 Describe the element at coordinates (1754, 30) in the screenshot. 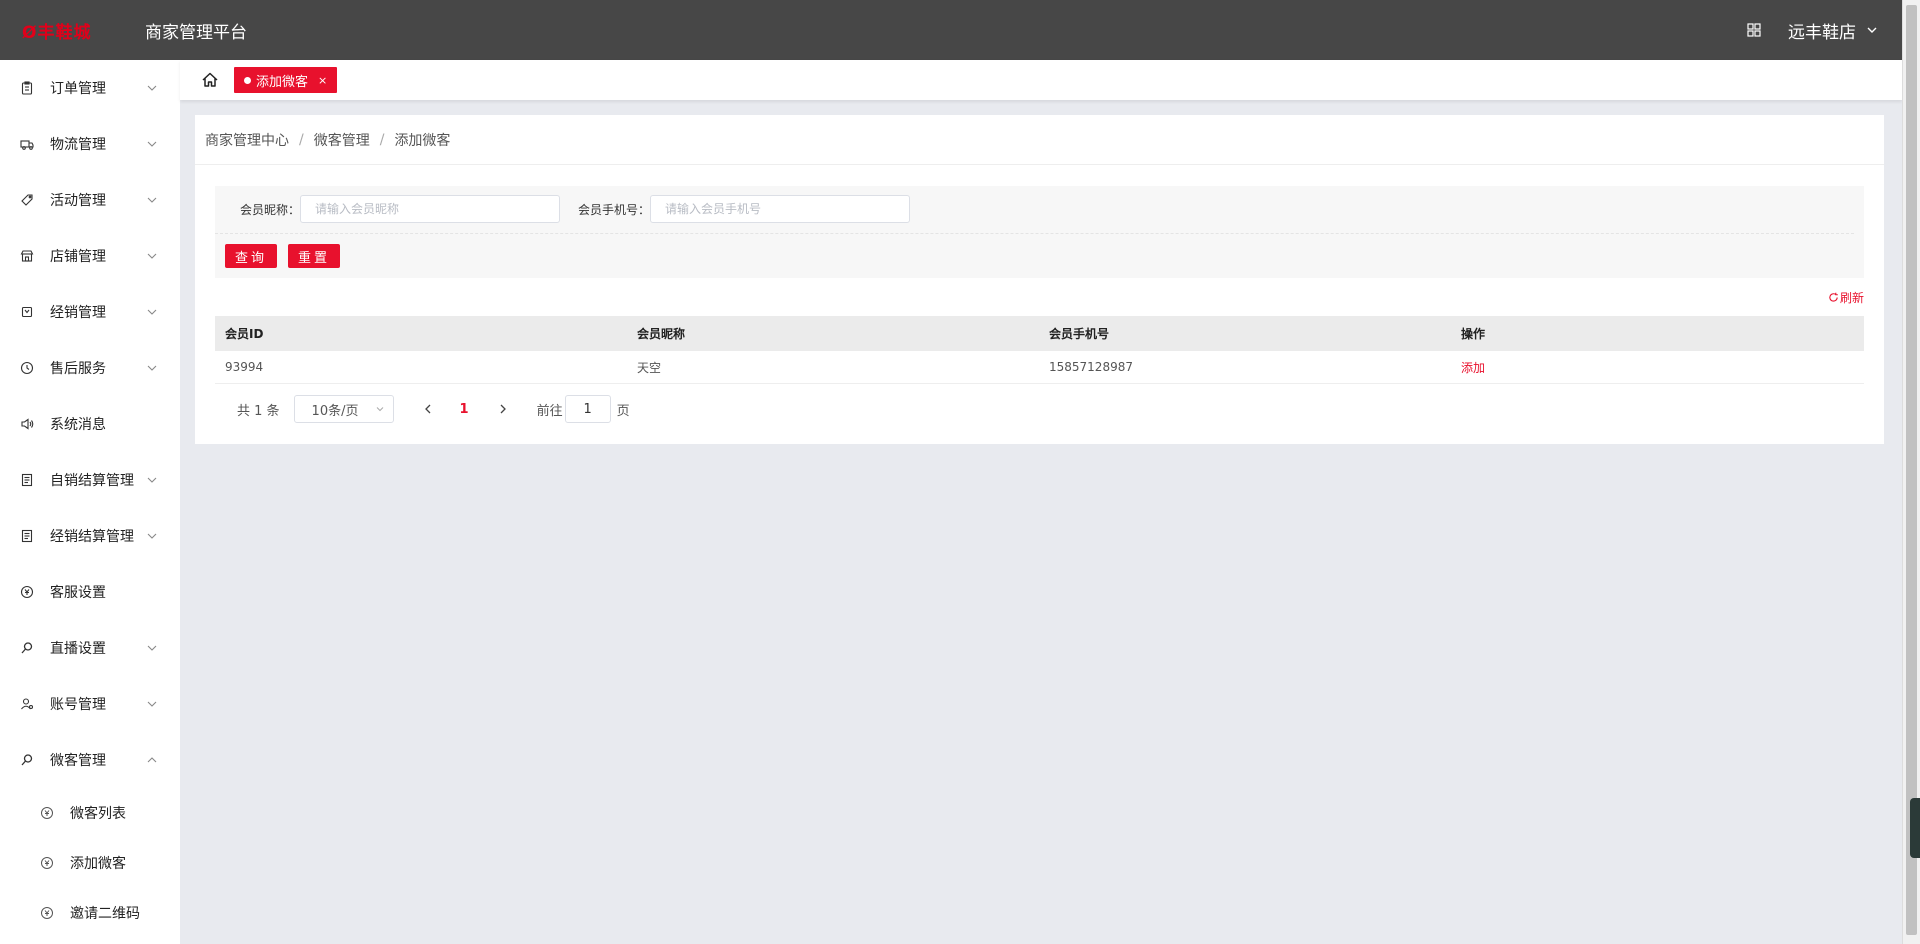

I see `qrcode-grid-icon` at that location.